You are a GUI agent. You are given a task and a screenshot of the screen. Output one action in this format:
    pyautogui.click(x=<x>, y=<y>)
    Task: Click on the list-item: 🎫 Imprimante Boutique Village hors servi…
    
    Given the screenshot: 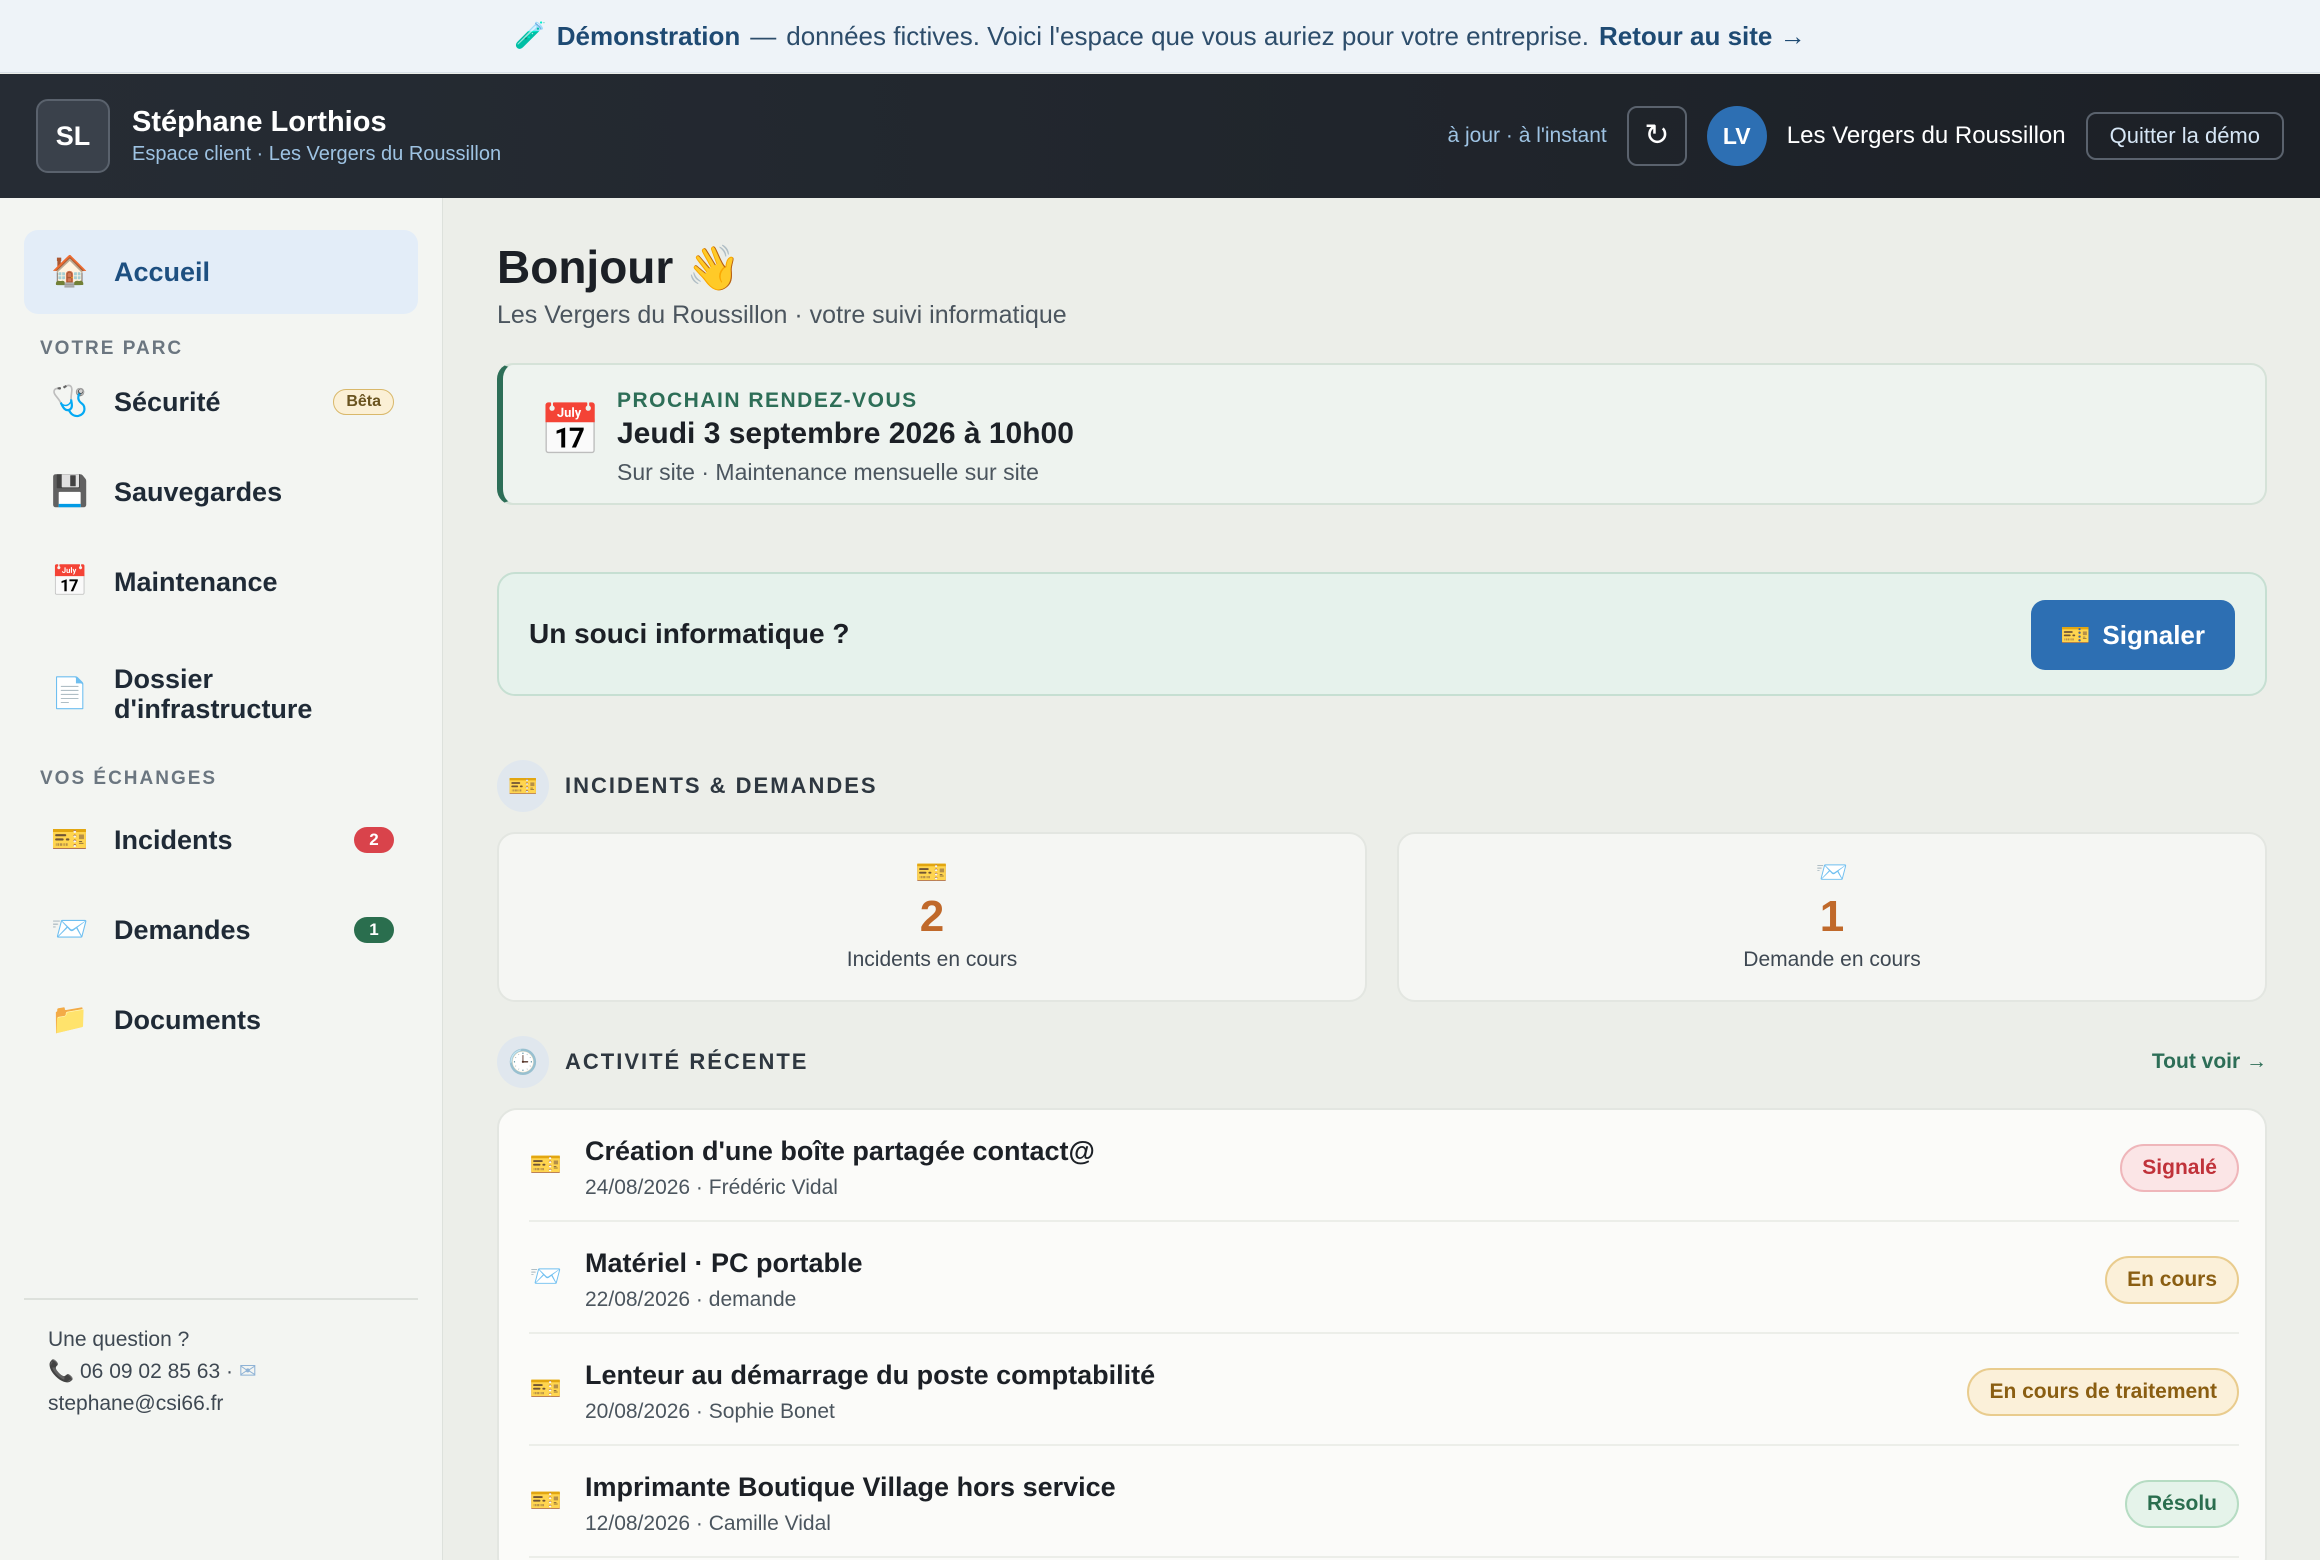 What is the action you would take?
    pyautogui.click(x=1384, y=1502)
    